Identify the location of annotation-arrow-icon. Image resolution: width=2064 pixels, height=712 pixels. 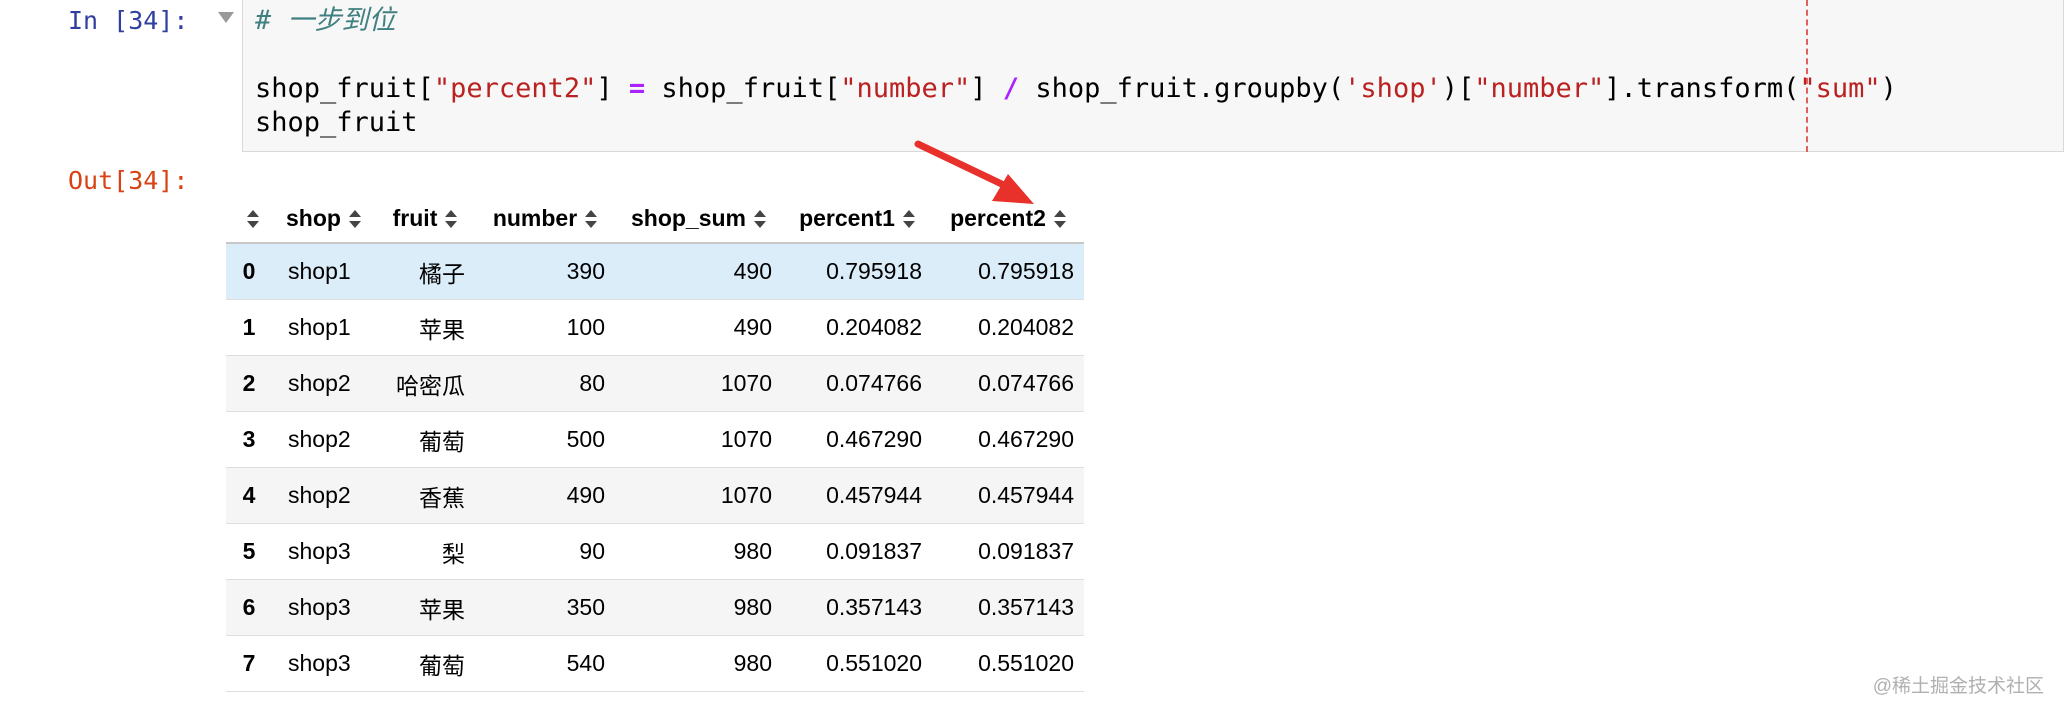
(974, 172).